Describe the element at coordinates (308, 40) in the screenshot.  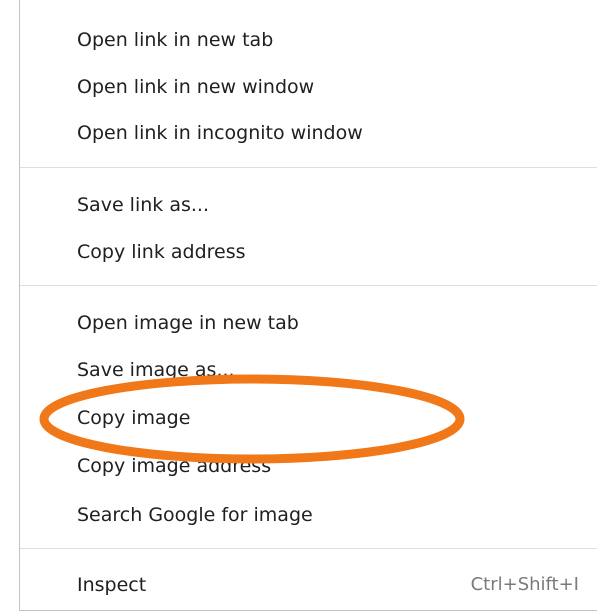
I see `menu-item-open-link-new-tab: Open link in new tab` at that location.